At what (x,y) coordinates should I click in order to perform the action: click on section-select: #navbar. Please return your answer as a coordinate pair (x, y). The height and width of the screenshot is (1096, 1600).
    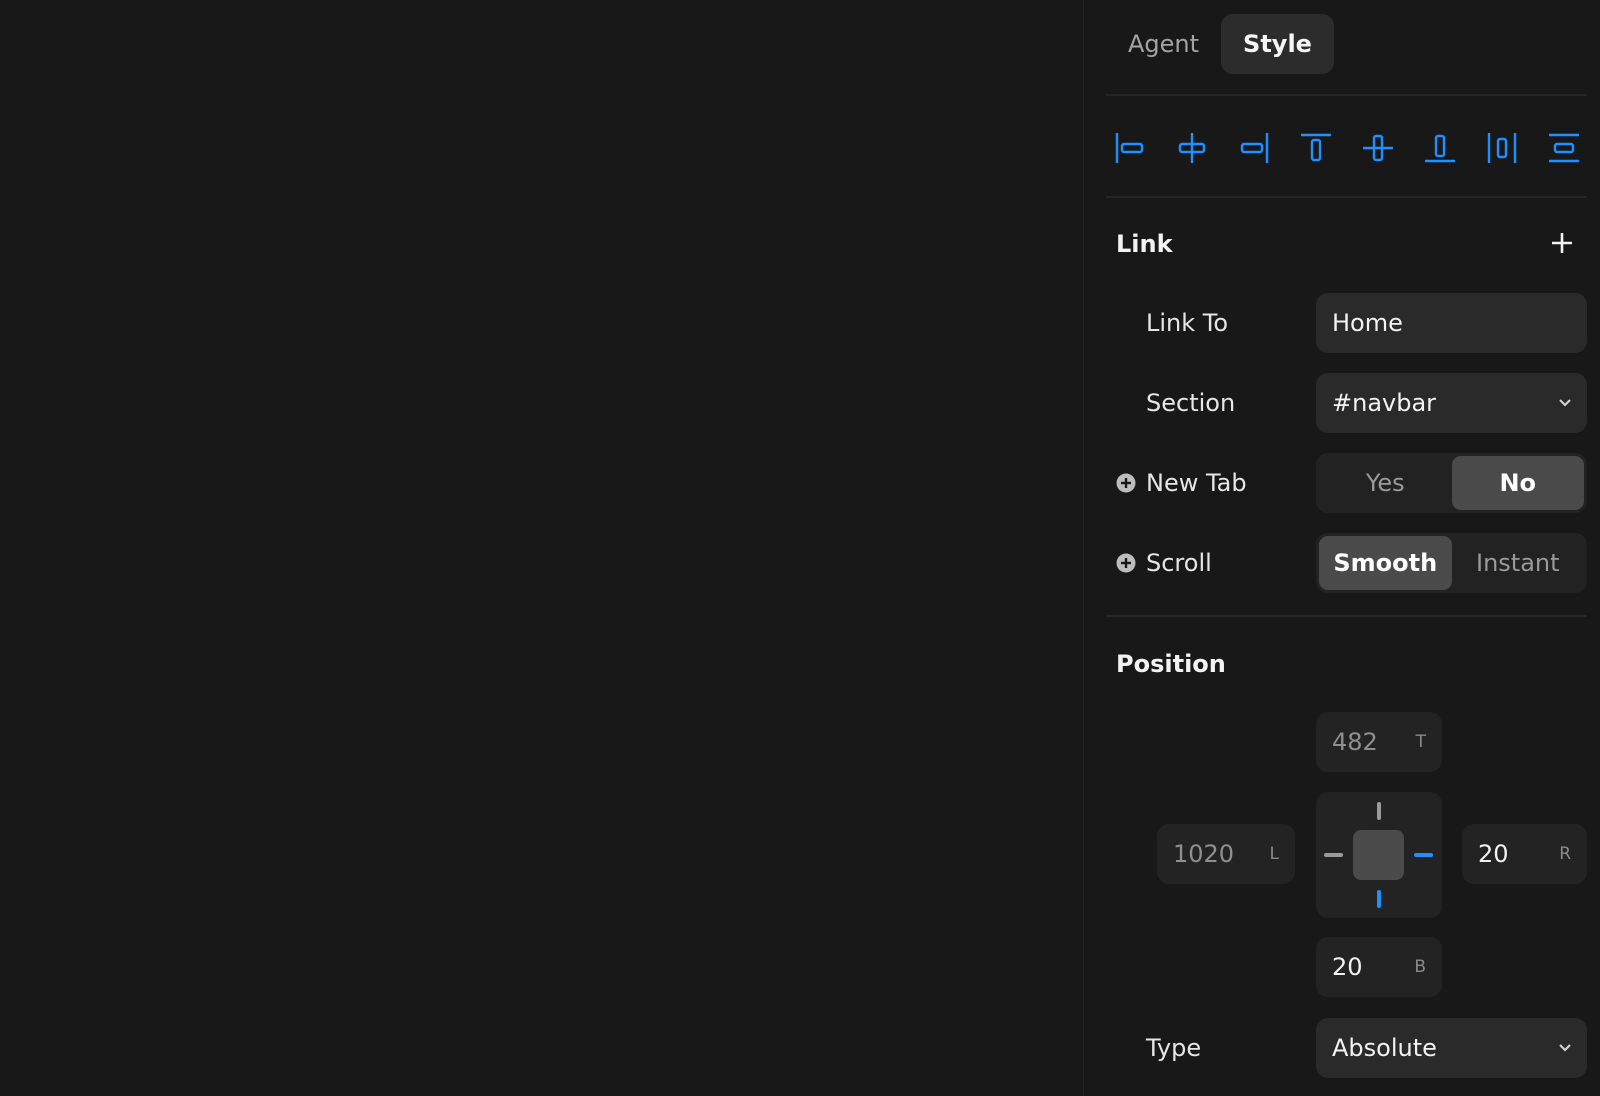
    Looking at the image, I should click on (1451, 403).